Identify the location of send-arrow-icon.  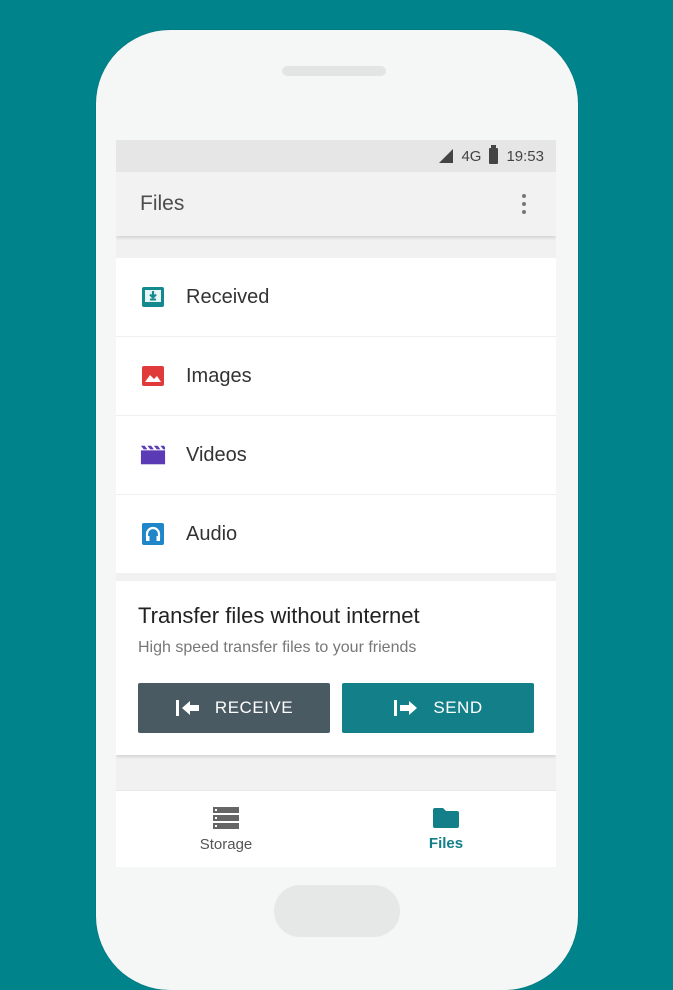
(406, 708).